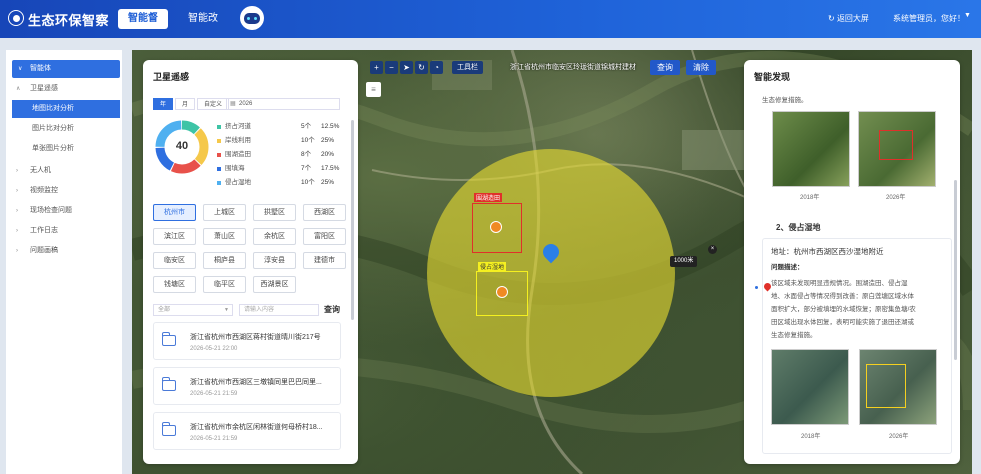  What do you see at coordinates (756, 287) in the screenshot?
I see `bullet-icon` at bounding box center [756, 287].